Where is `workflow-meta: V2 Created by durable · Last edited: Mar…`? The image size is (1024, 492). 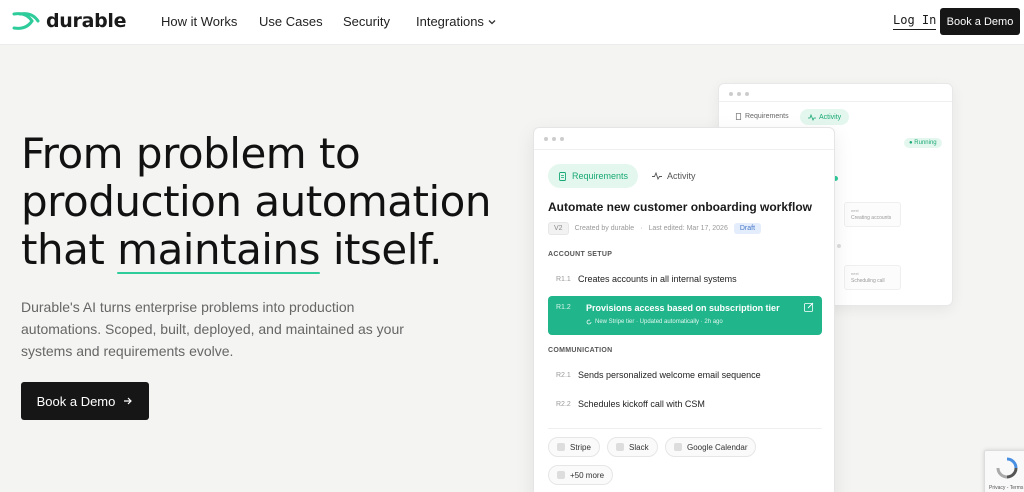 workflow-meta: V2 Created by durable · Last edited: Mar… is located at coordinates (655, 228).